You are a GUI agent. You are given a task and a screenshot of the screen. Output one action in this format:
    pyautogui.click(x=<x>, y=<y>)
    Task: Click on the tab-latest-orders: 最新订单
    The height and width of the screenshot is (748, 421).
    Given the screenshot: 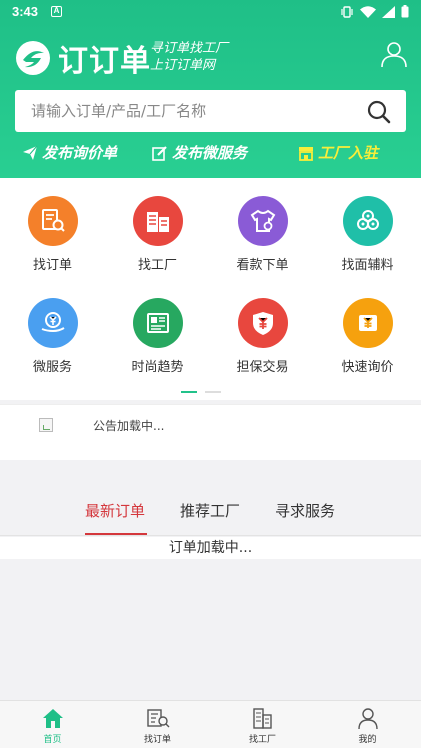 What is the action you would take?
    pyautogui.click(x=115, y=510)
    